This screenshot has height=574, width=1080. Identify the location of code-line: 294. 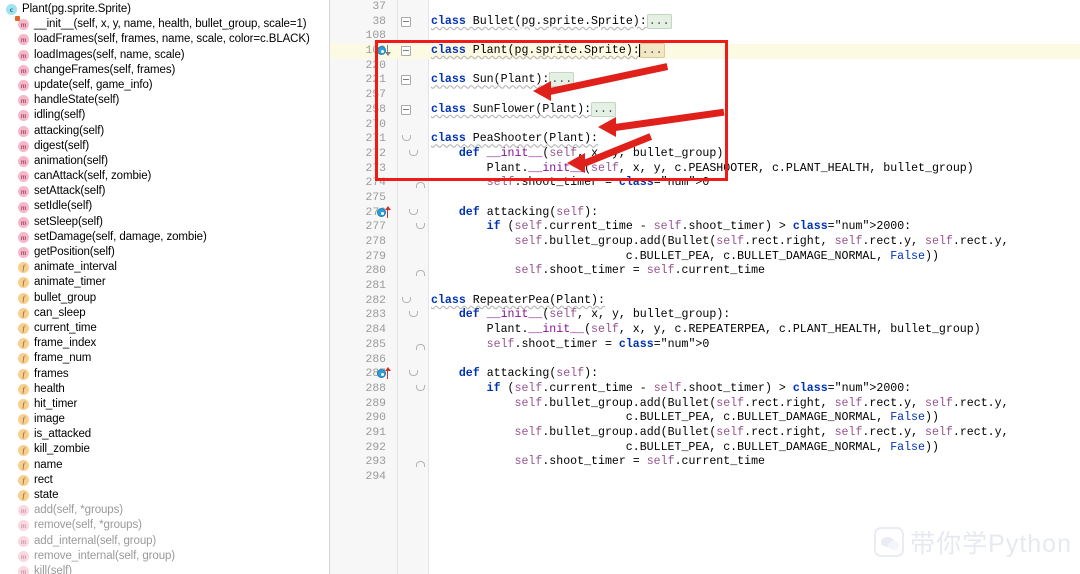
(705, 477).